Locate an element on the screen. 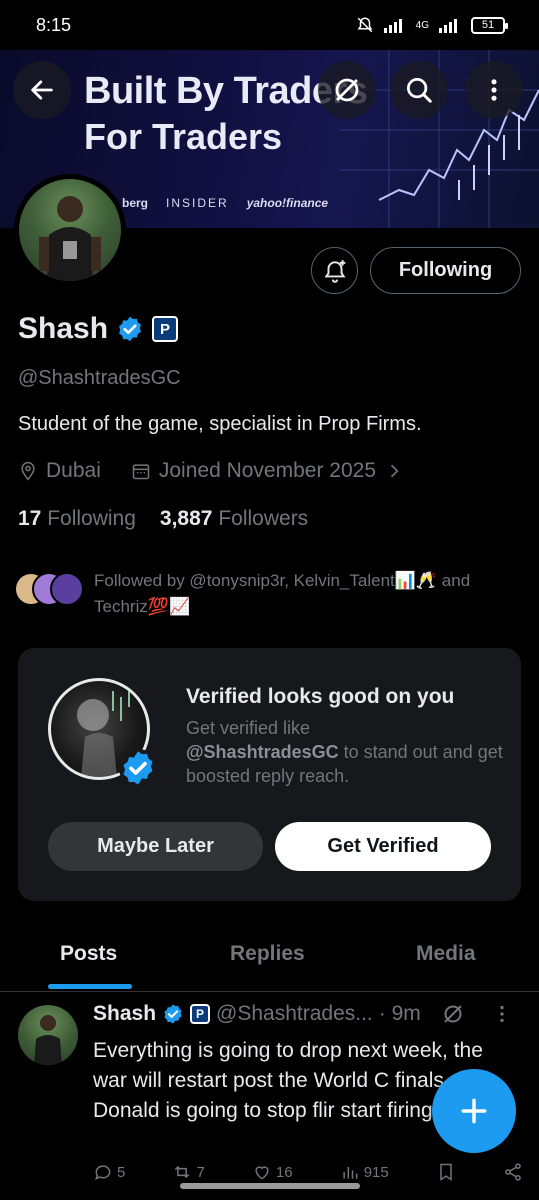 The width and height of the screenshot is (539, 1200). followers-label: Followers is located at coordinates (263, 518).